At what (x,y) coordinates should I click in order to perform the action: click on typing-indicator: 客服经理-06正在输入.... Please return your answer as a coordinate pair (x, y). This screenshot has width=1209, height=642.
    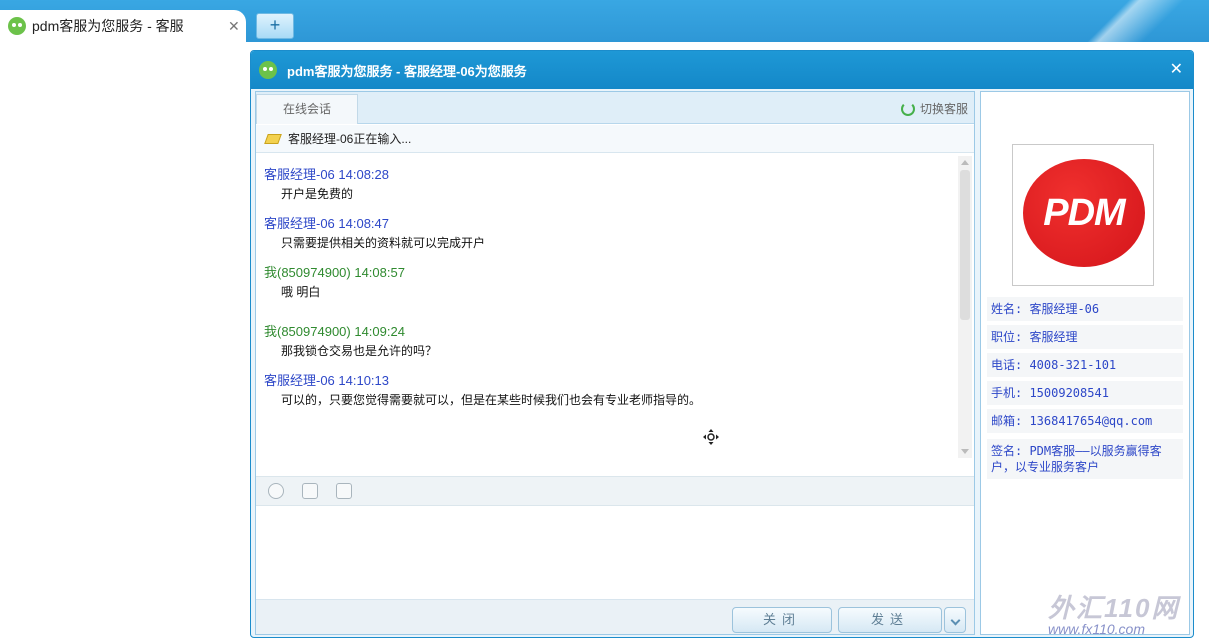
    Looking at the image, I should click on (615, 139).